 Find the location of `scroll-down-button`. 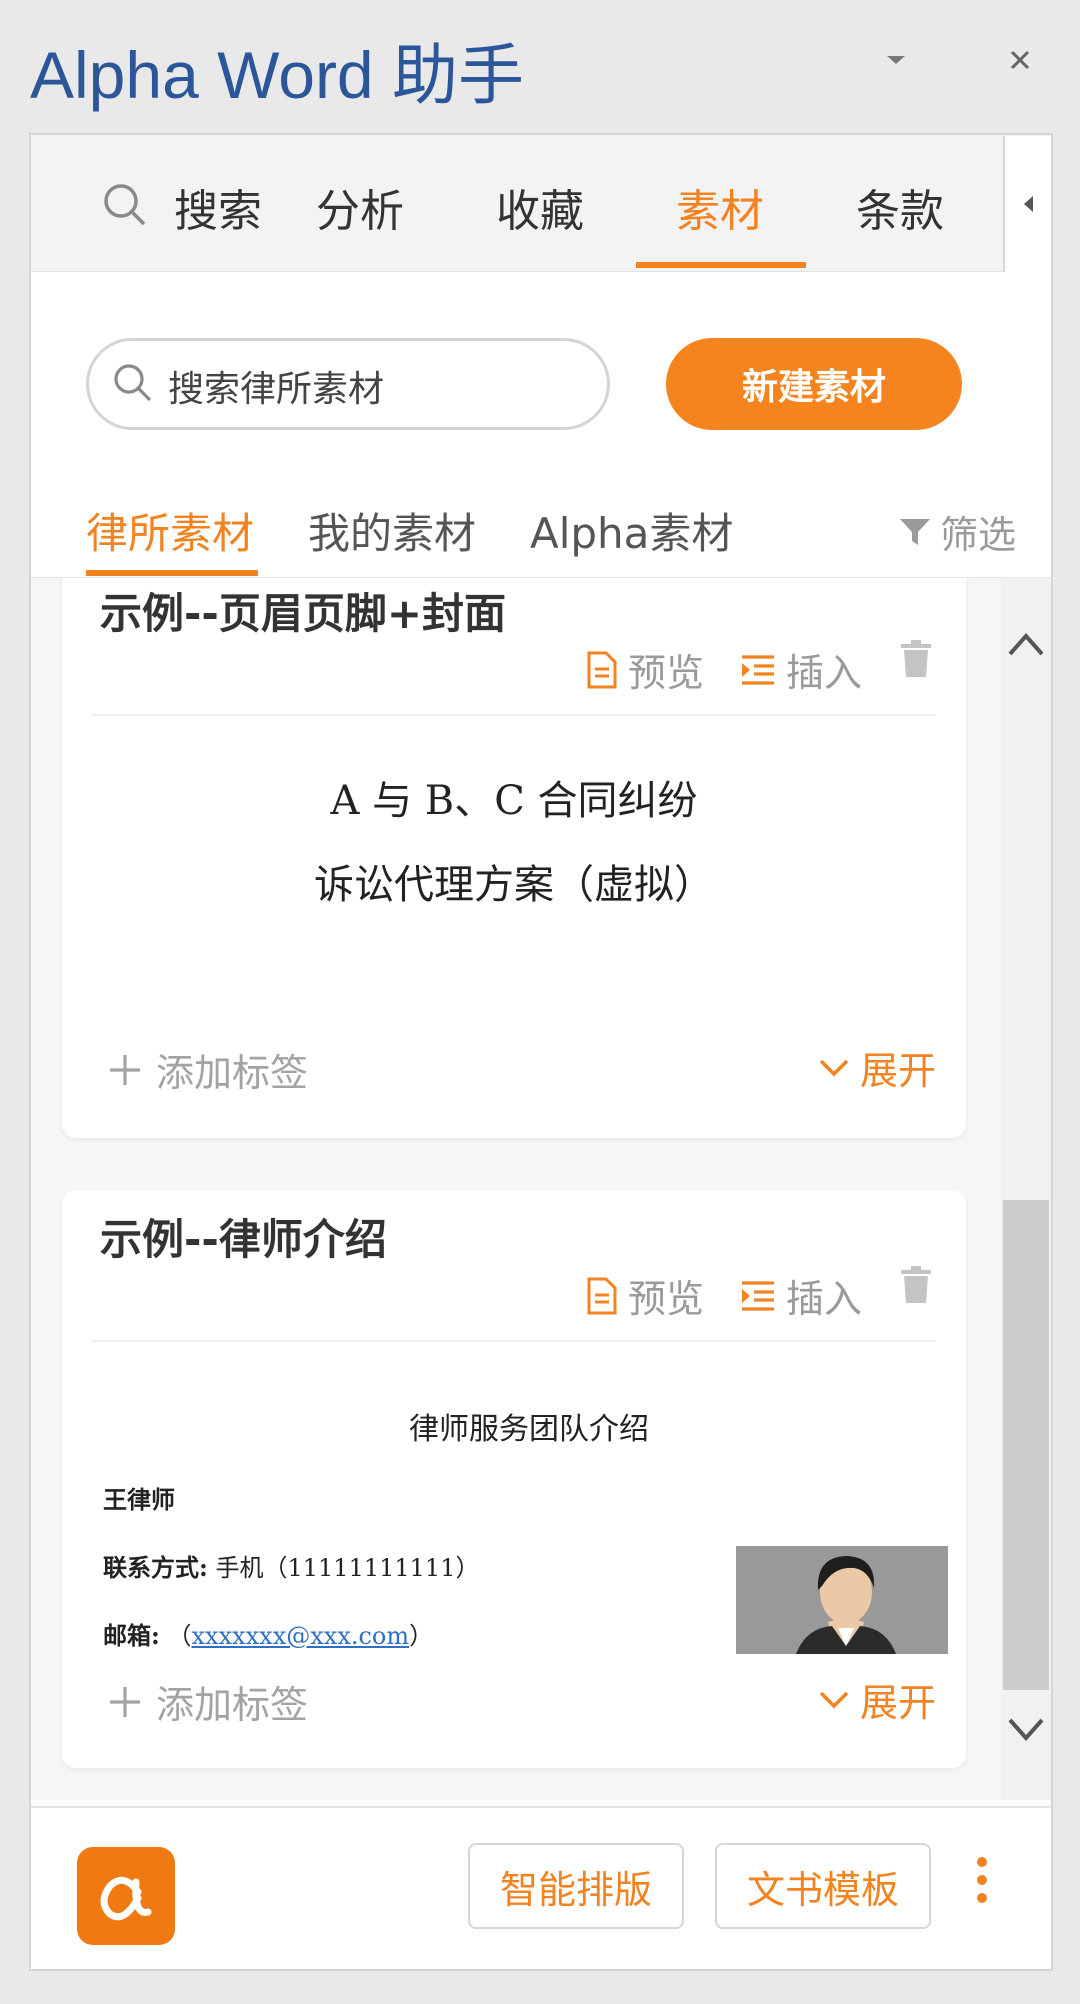

scroll-down-button is located at coordinates (1026, 1732).